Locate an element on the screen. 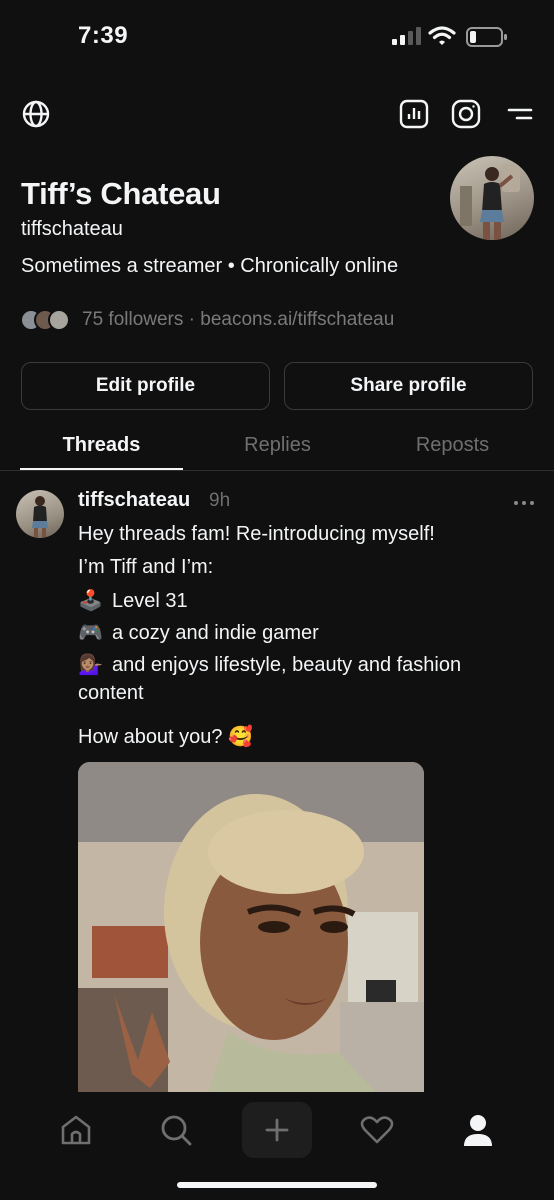 This screenshot has width=554, height=1200. profile-tabs: Threads Replies Reposts is located at coordinates (277, 446).